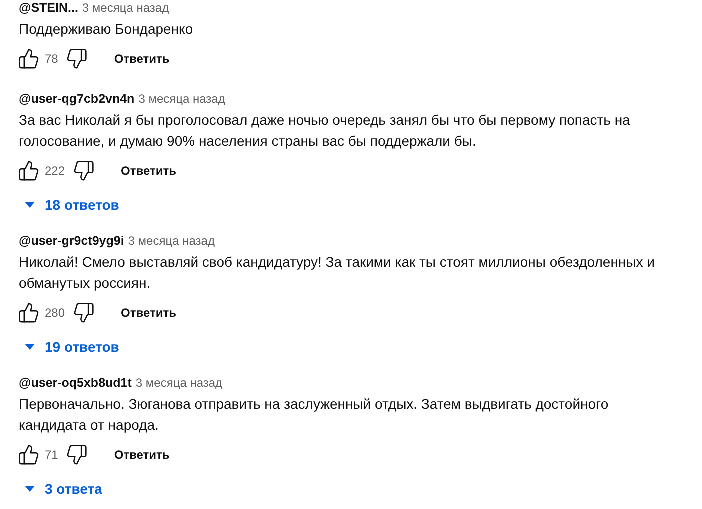  What do you see at coordinates (72, 347) in the screenshot?
I see `replies-toggle: 19 ответов` at bounding box center [72, 347].